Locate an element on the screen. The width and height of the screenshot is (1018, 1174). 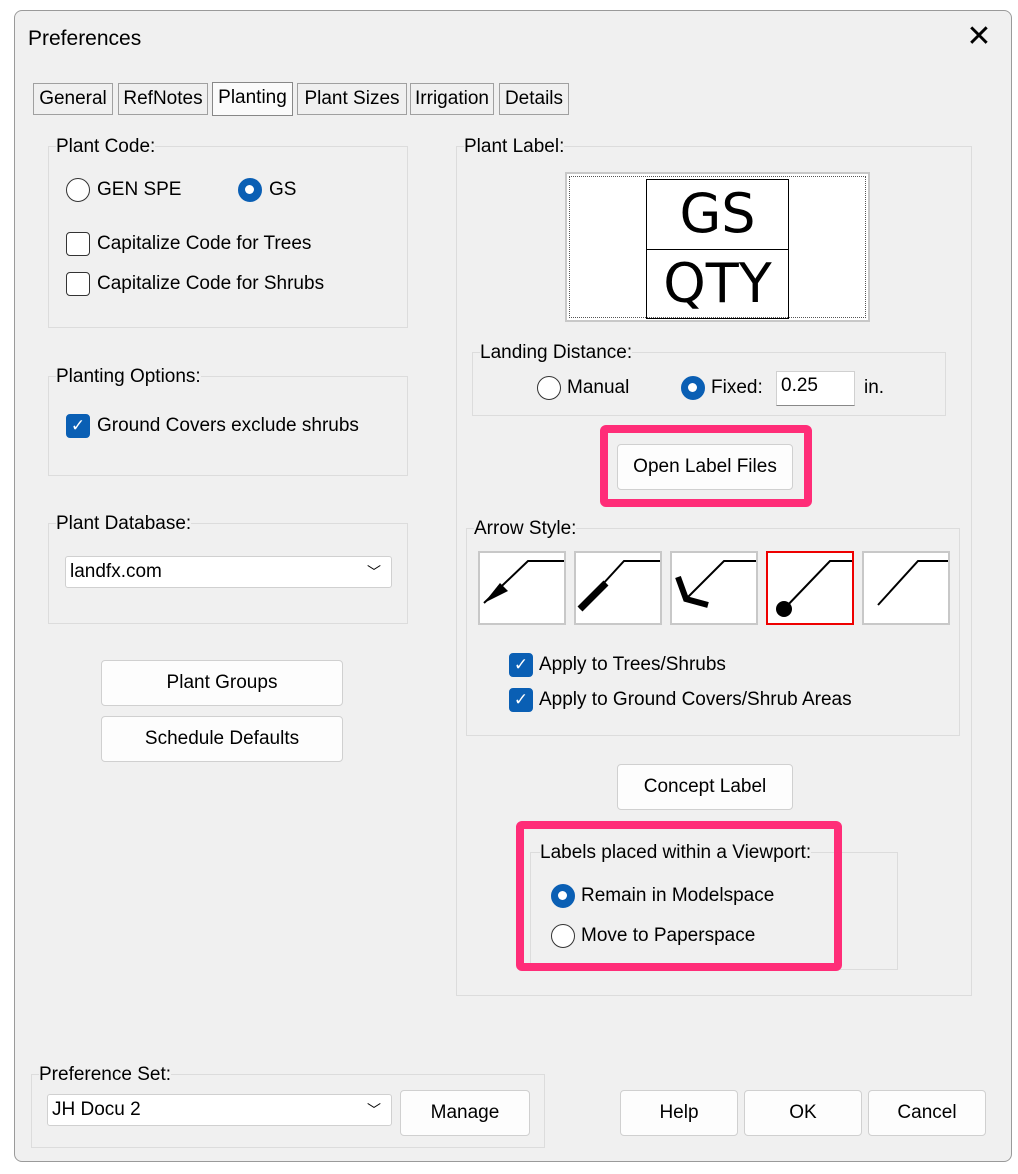
schedule-defaults-button: Schedule Defaults is located at coordinates (222, 739).